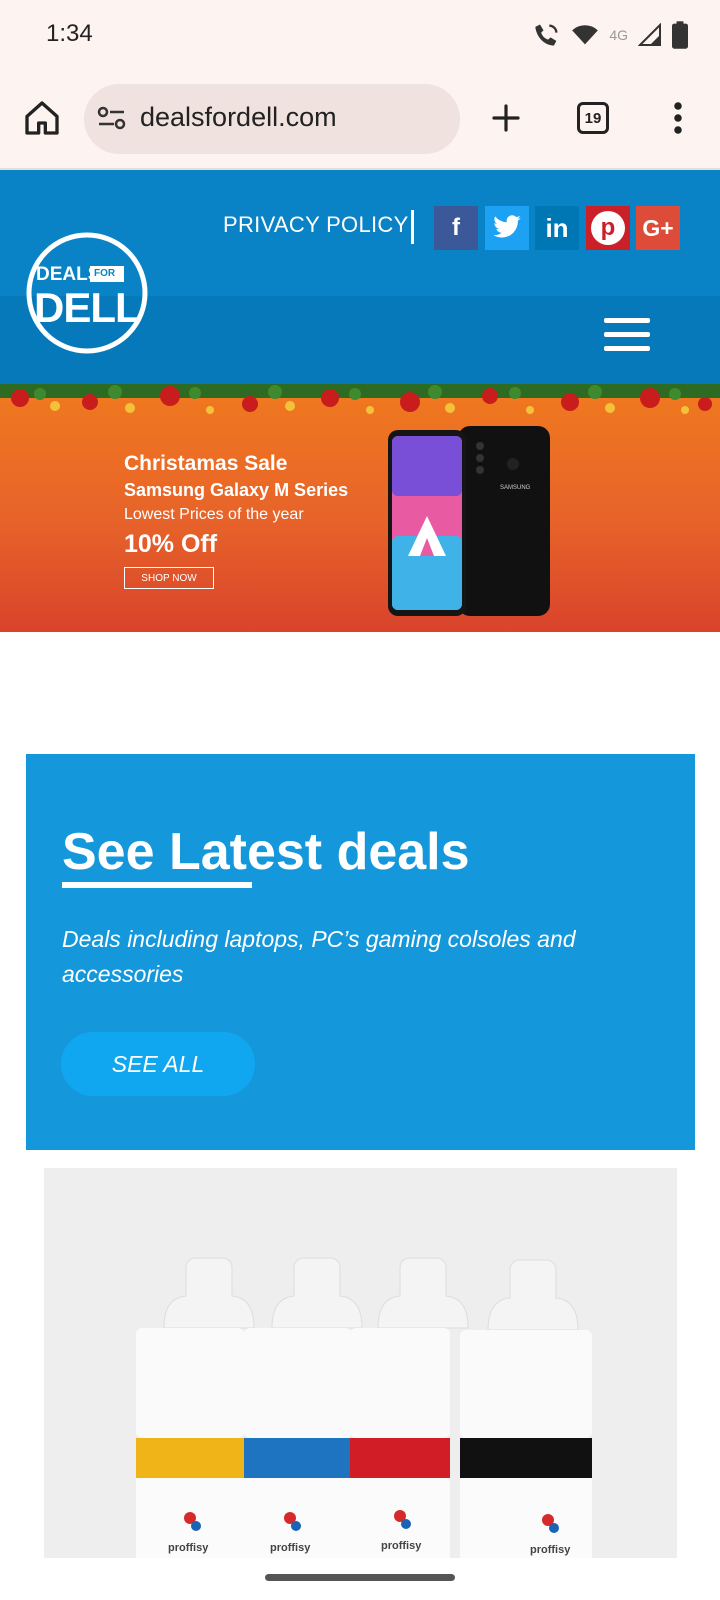 Image resolution: width=720 pixels, height=1600 pixels. I want to click on logo-dell-text: DELL, so click(87, 307).